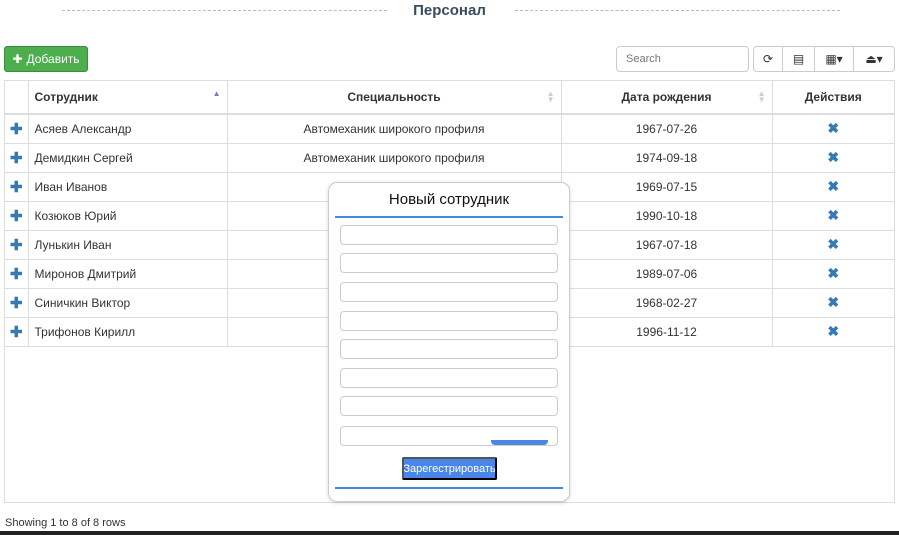 This screenshot has height=535, width=899. I want to click on birth-date: 1996-11-12, so click(667, 332).